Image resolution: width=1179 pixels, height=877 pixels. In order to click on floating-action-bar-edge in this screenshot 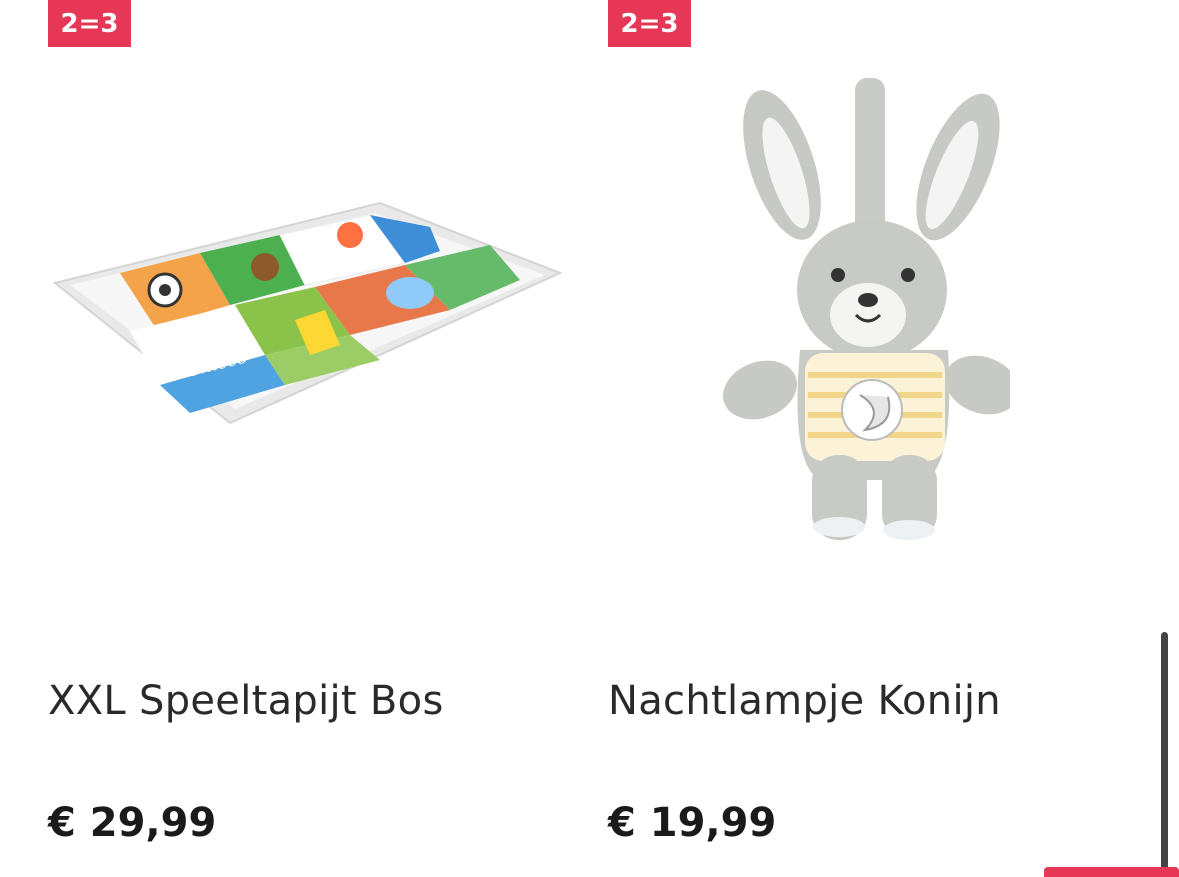, I will do `click(1111, 872)`.